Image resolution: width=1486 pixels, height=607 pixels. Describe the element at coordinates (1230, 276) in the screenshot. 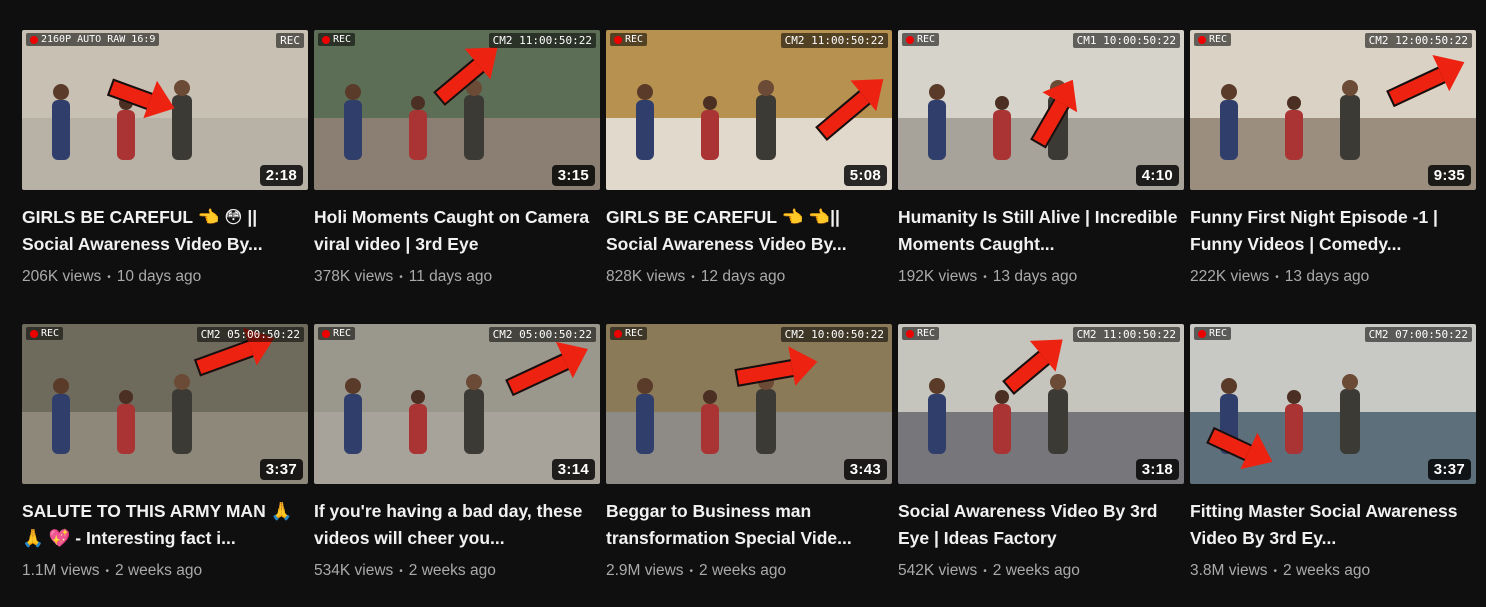

I see `view-count: 222K views` at that location.